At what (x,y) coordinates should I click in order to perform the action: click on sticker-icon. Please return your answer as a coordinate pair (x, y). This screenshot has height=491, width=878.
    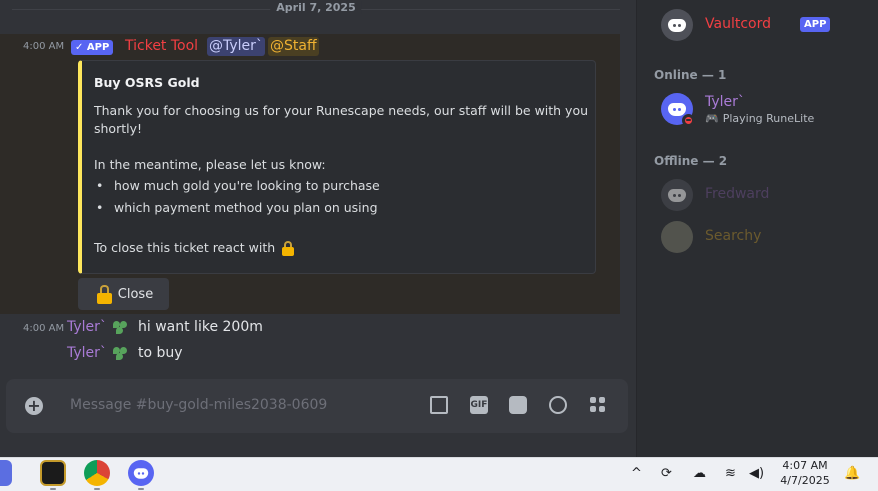
    Looking at the image, I should click on (518, 405).